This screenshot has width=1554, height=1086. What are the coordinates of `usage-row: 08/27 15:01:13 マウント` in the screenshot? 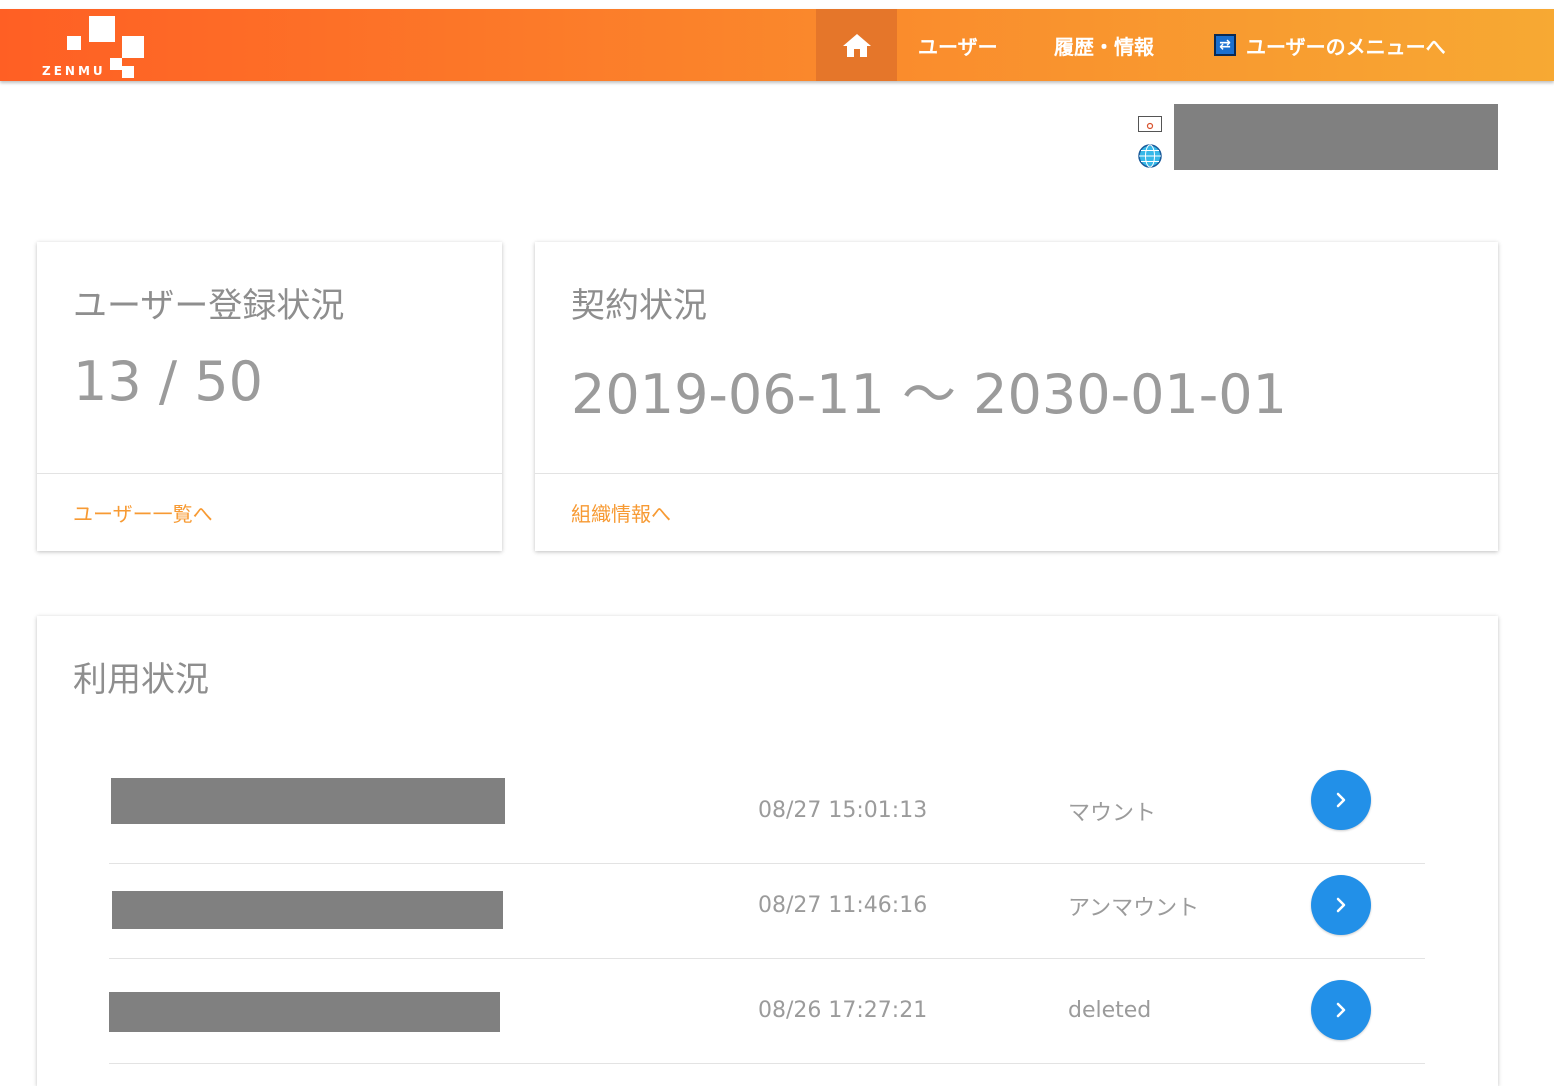 It's located at (767, 811).